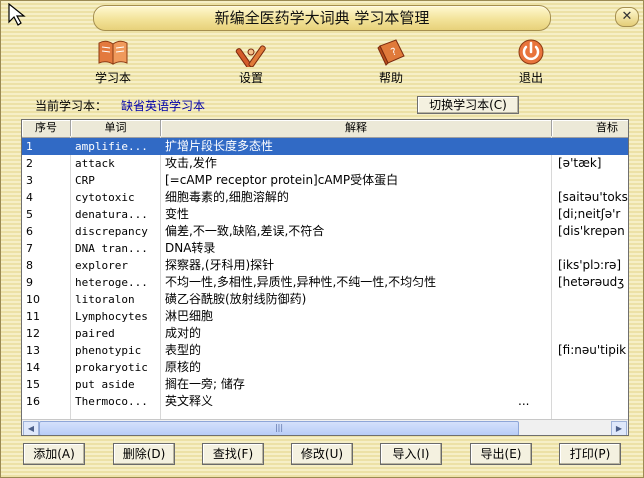  What do you see at coordinates (120, 105) in the screenshot?
I see `current-study-book: 当前学习本： 缺省英语学习本` at bounding box center [120, 105].